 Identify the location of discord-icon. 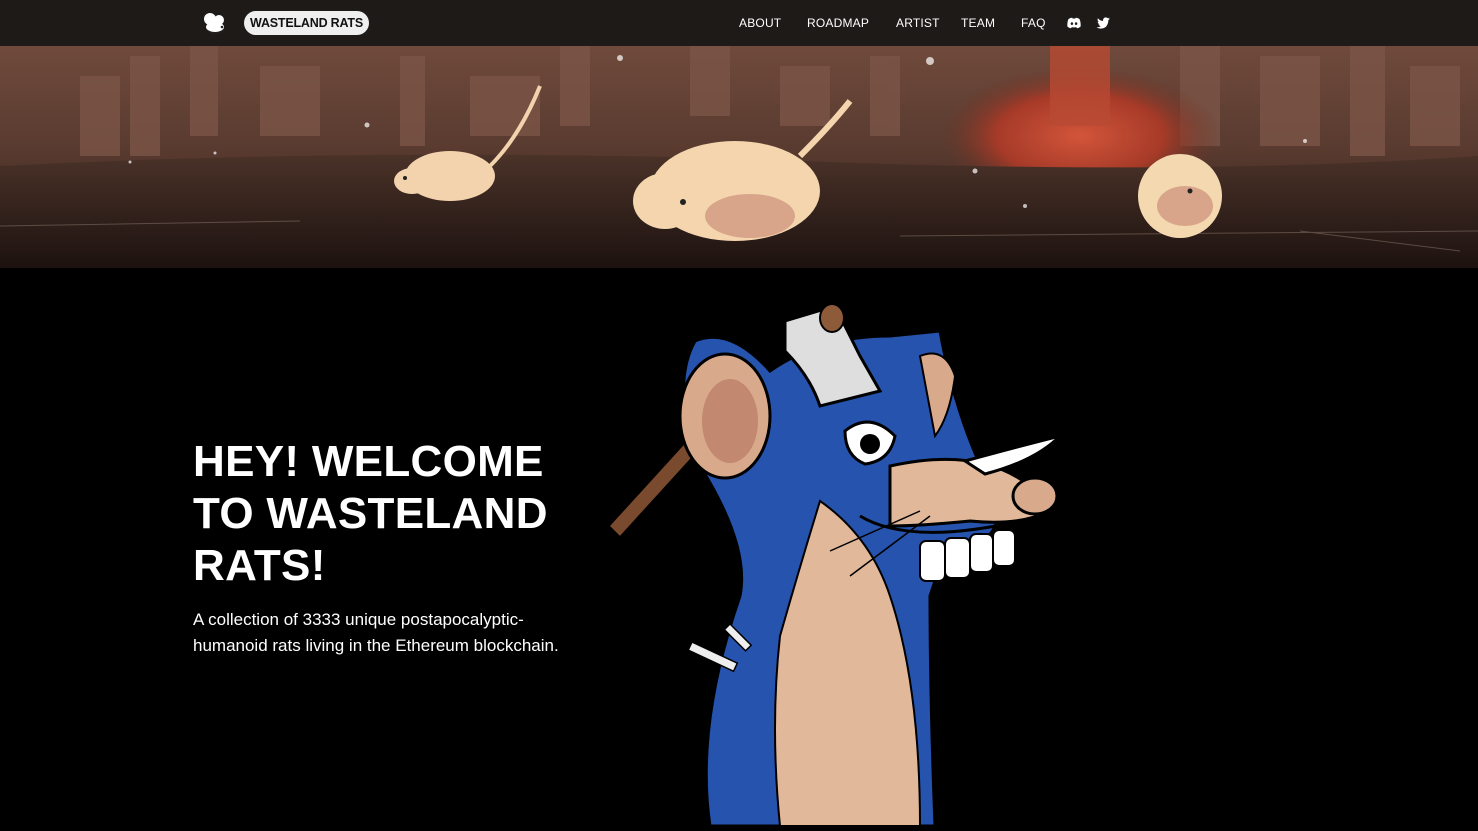
(1074, 23).